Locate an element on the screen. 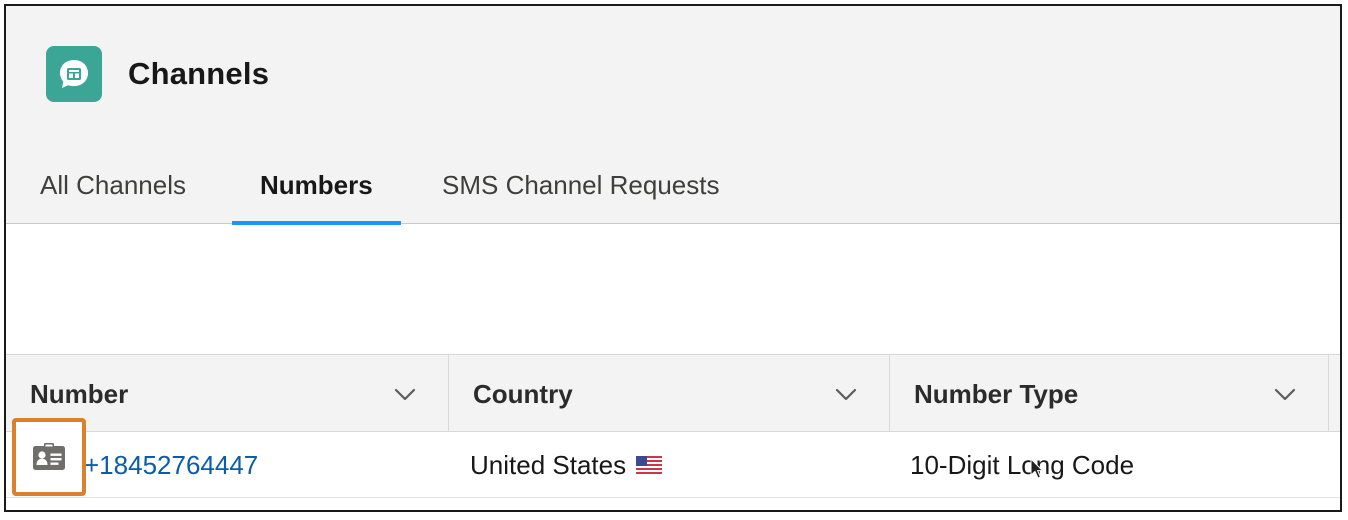 The width and height of the screenshot is (1348, 520). page-title: Channels is located at coordinates (199, 73).